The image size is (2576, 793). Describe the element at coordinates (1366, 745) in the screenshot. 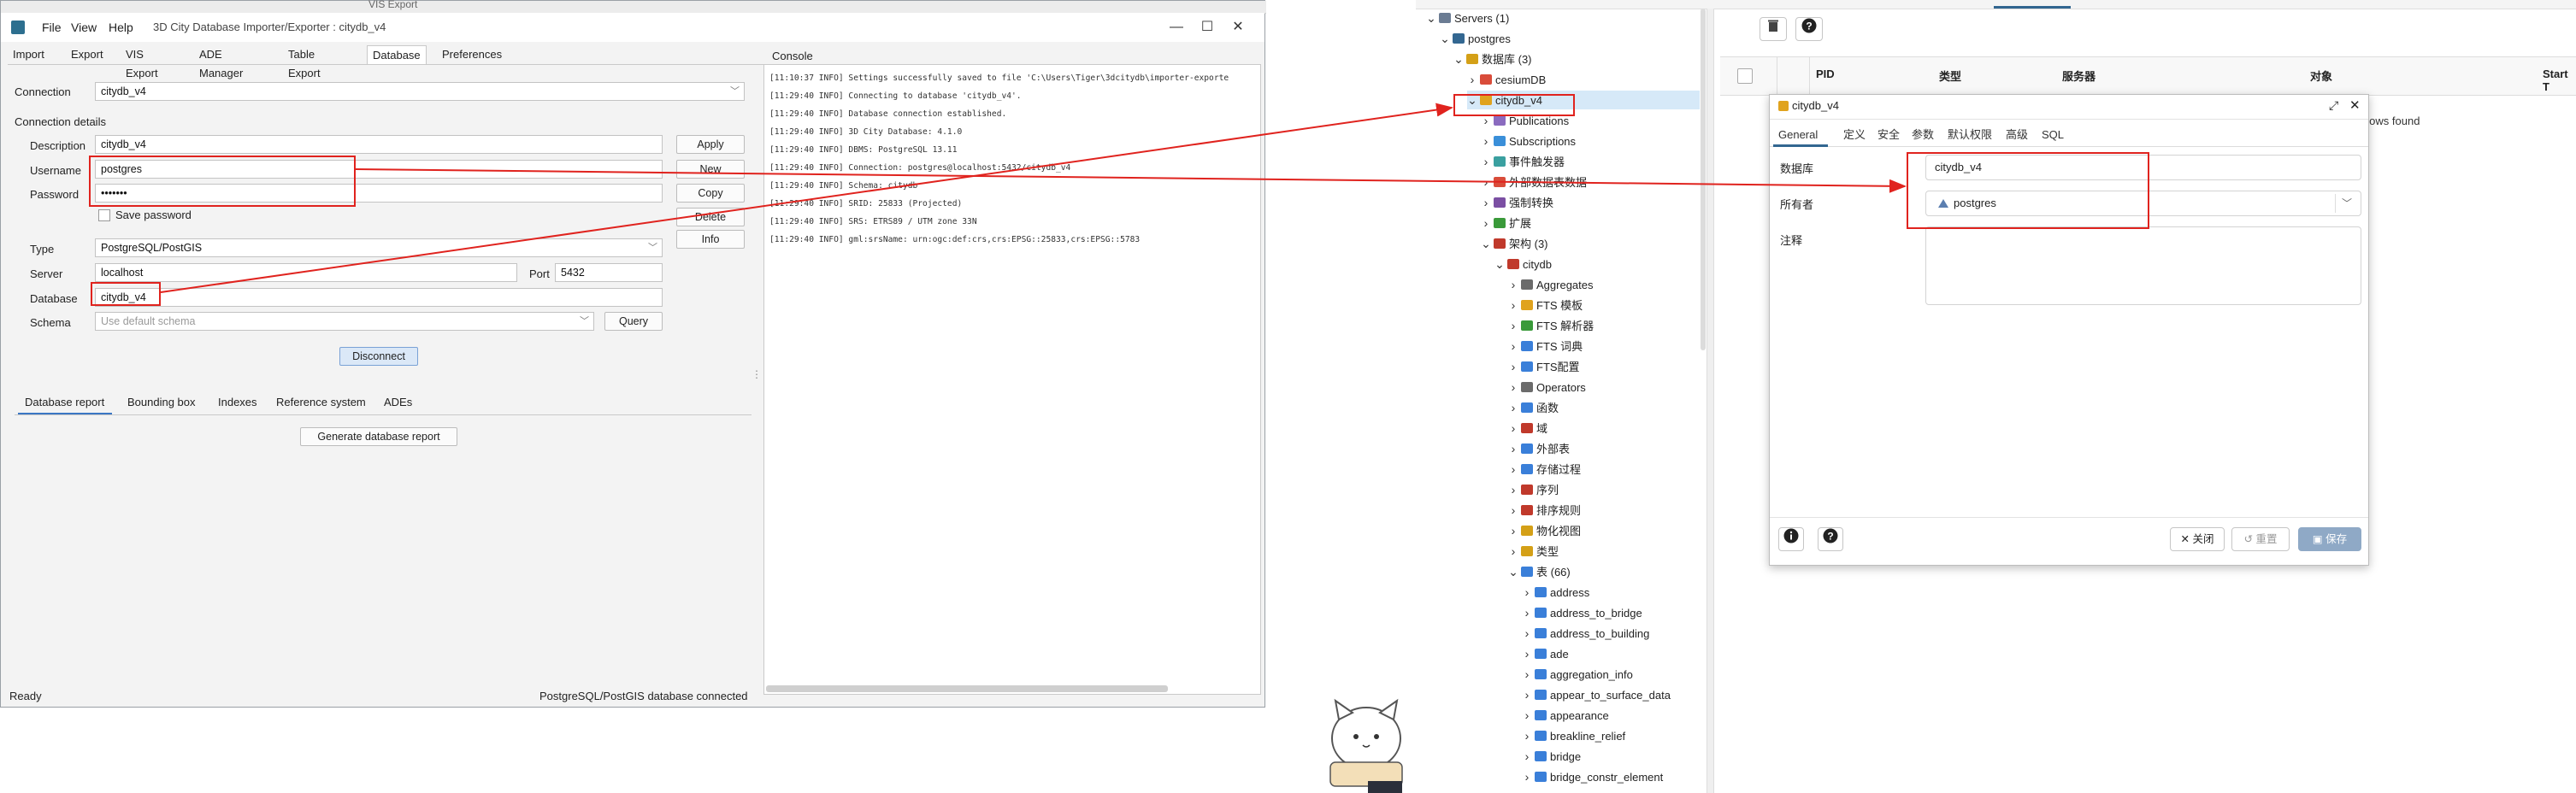

I see `cartoon-cat-sticker` at that location.